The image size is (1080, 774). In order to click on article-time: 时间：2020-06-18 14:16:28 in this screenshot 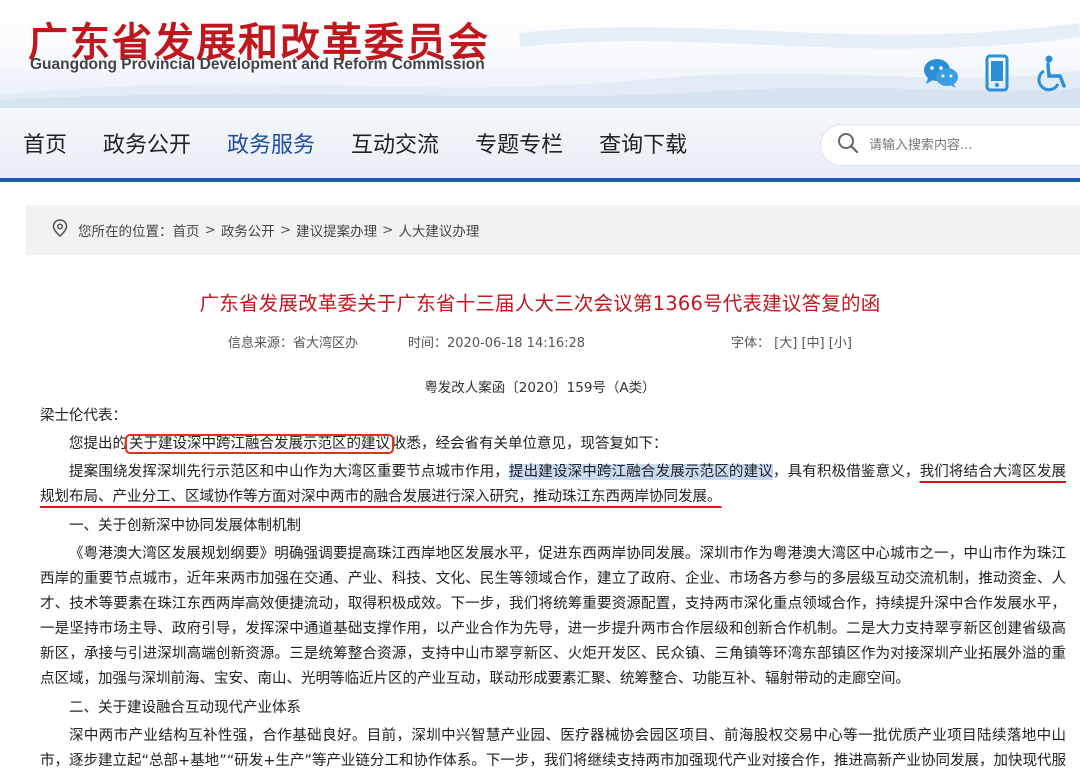, I will do `click(497, 343)`.